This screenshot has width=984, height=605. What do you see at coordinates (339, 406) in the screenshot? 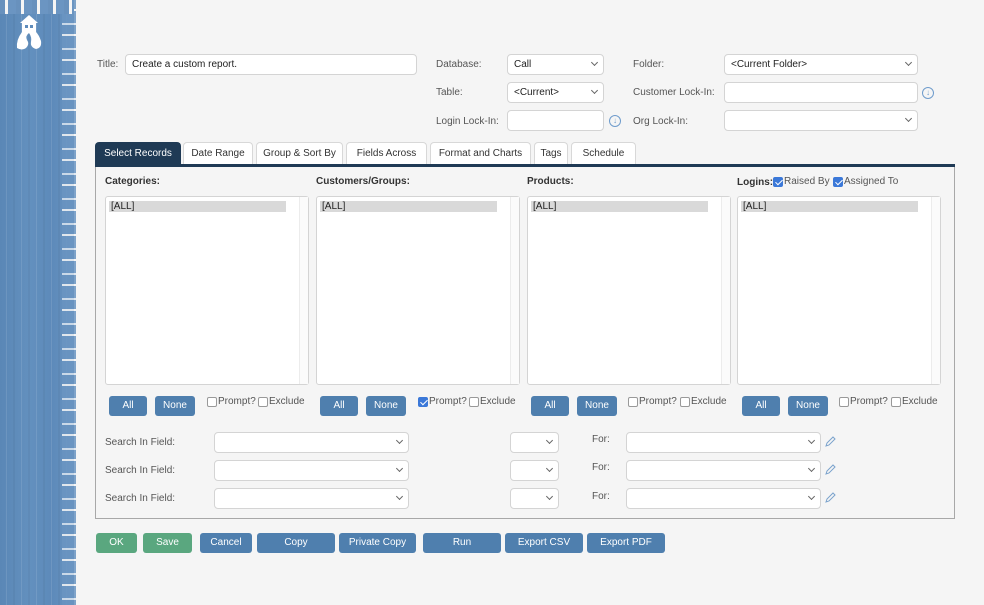
I see `customers-all-button: All` at bounding box center [339, 406].